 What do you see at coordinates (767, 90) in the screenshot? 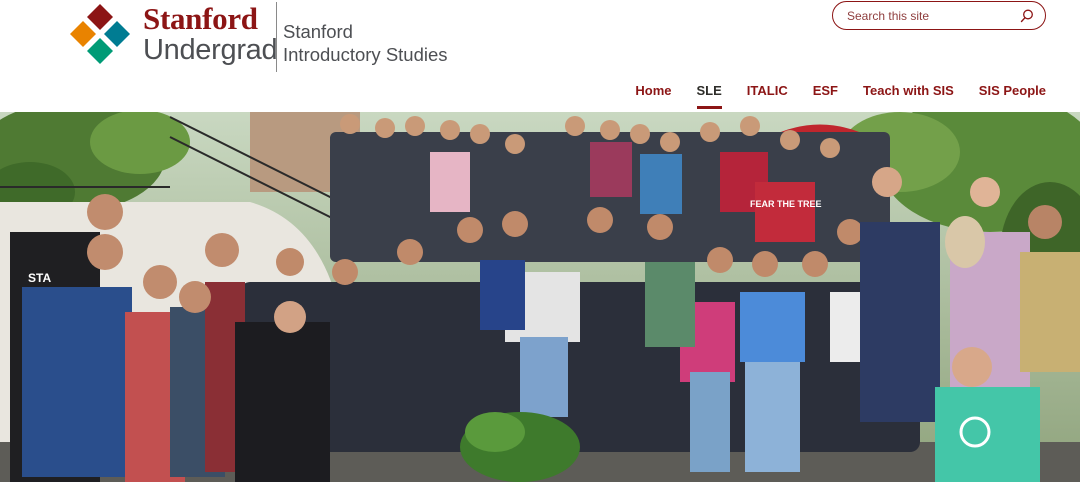
I see `nav-item-italic: ITALIC` at bounding box center [767, 90].